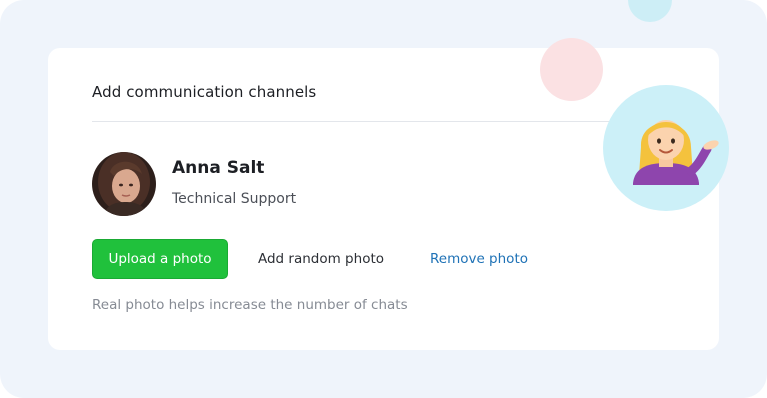 The width and height of the screenshot is (767, 398). What do you see at coordinates (352, 121) in the screenshot?
I see `title-divider` at bounding box center [352, 121].